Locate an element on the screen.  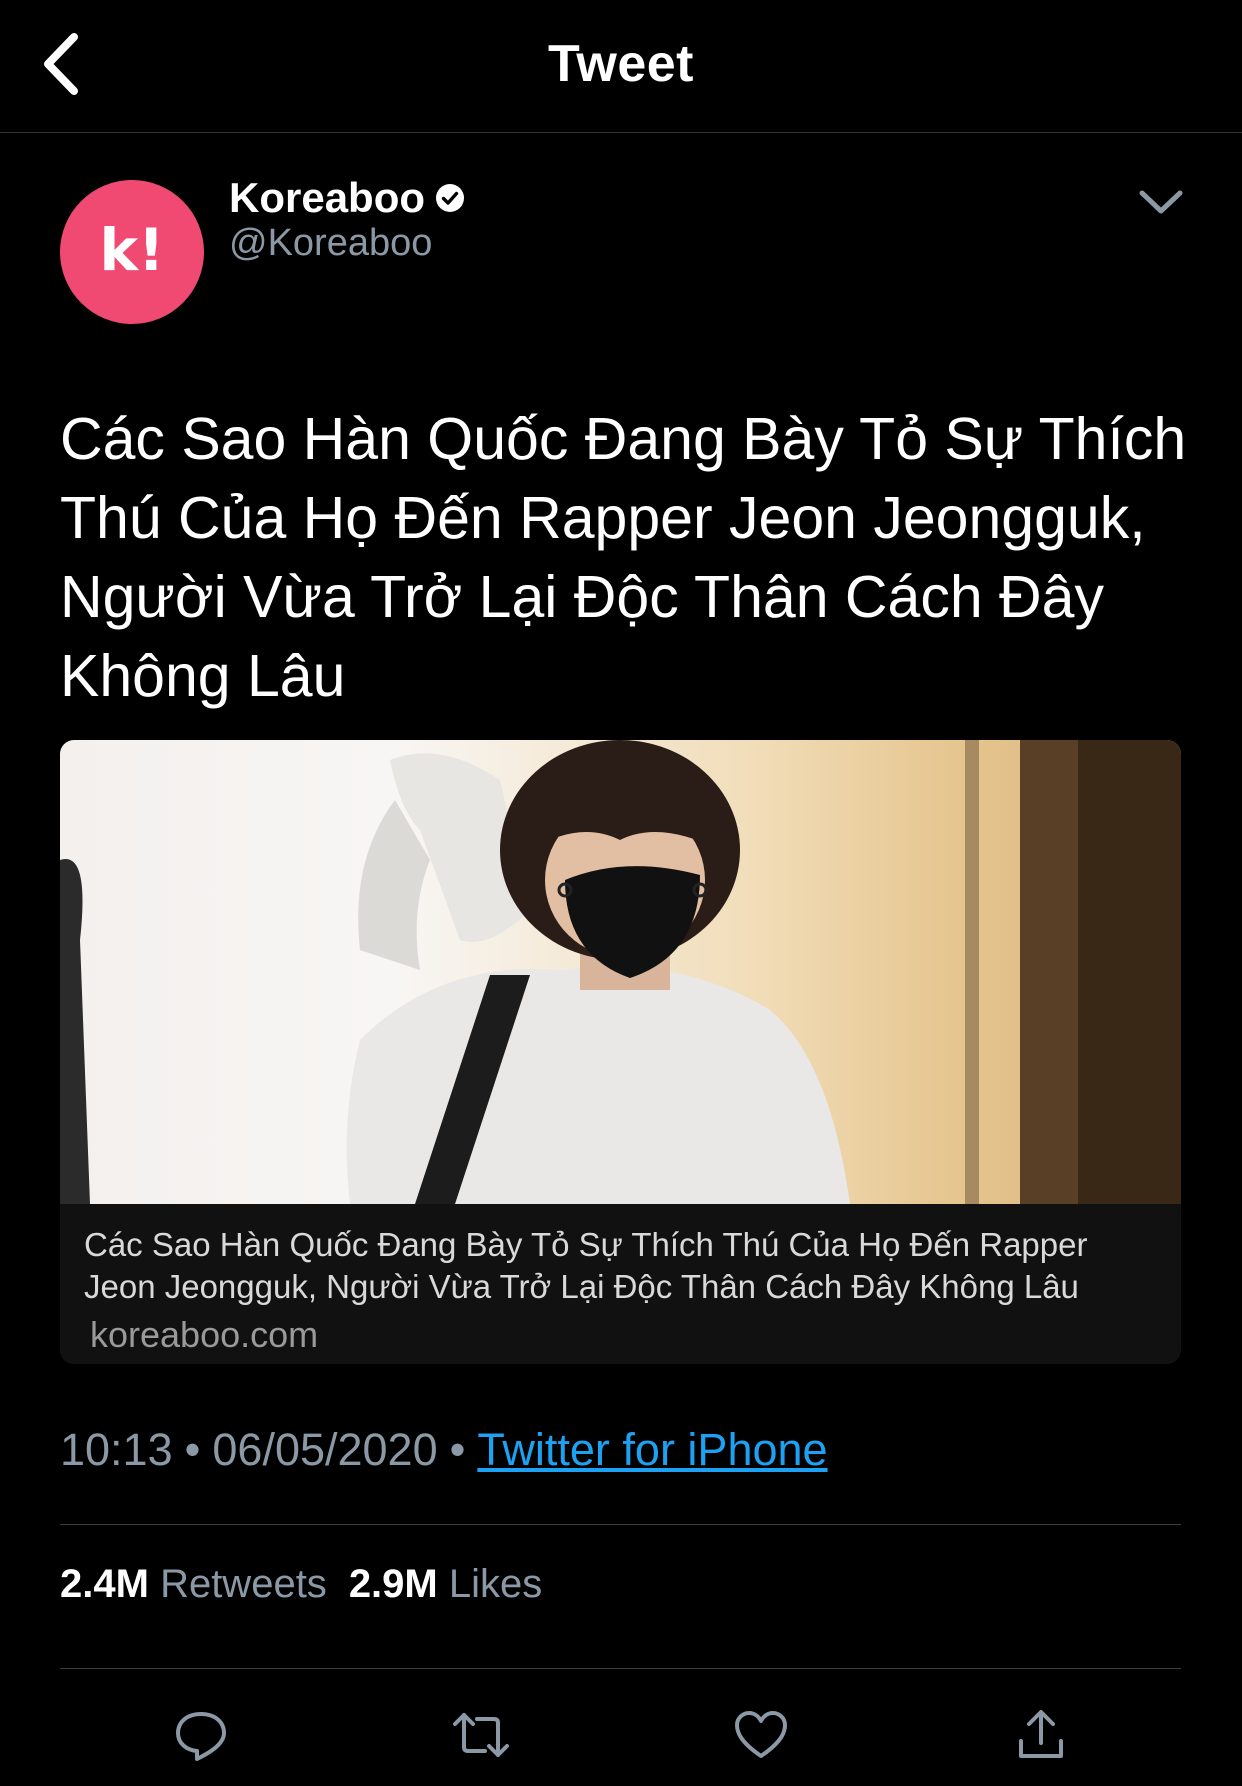
retweet-icon is located at coordinates (481, 1735).